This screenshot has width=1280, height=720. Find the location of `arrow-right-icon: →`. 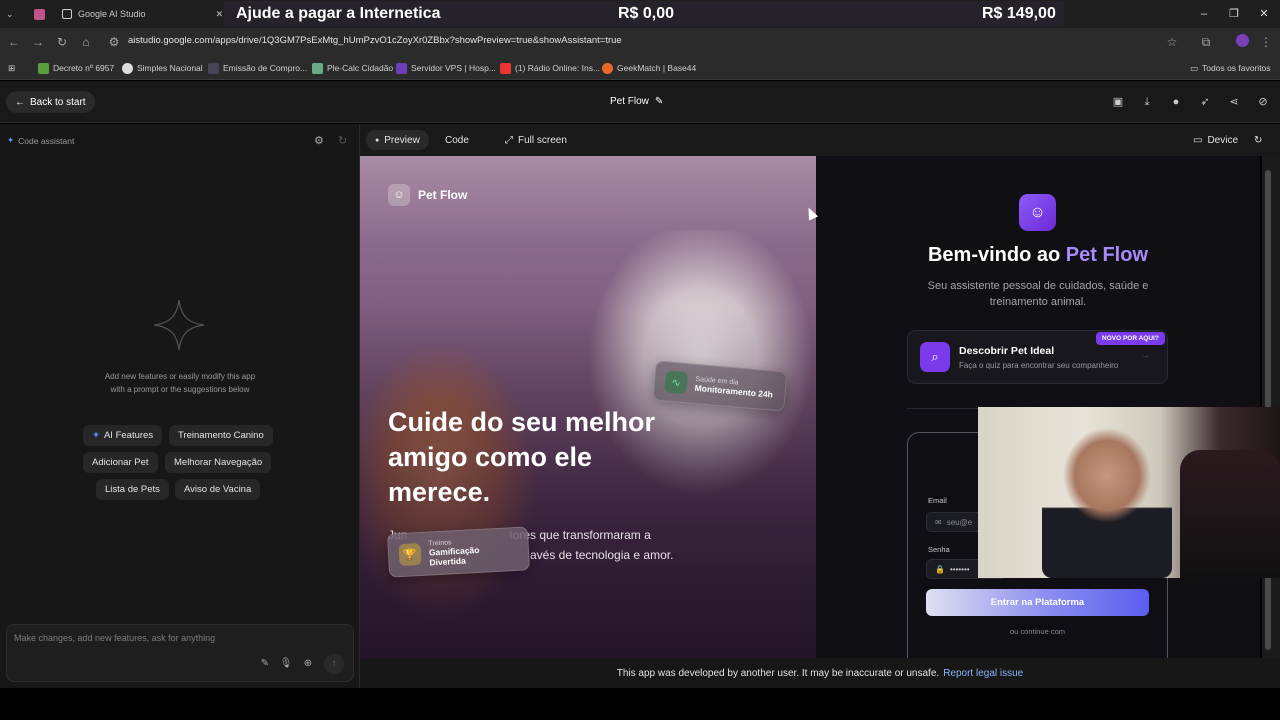

arrow-right-icon: → is located at coordinates (1145, 355).